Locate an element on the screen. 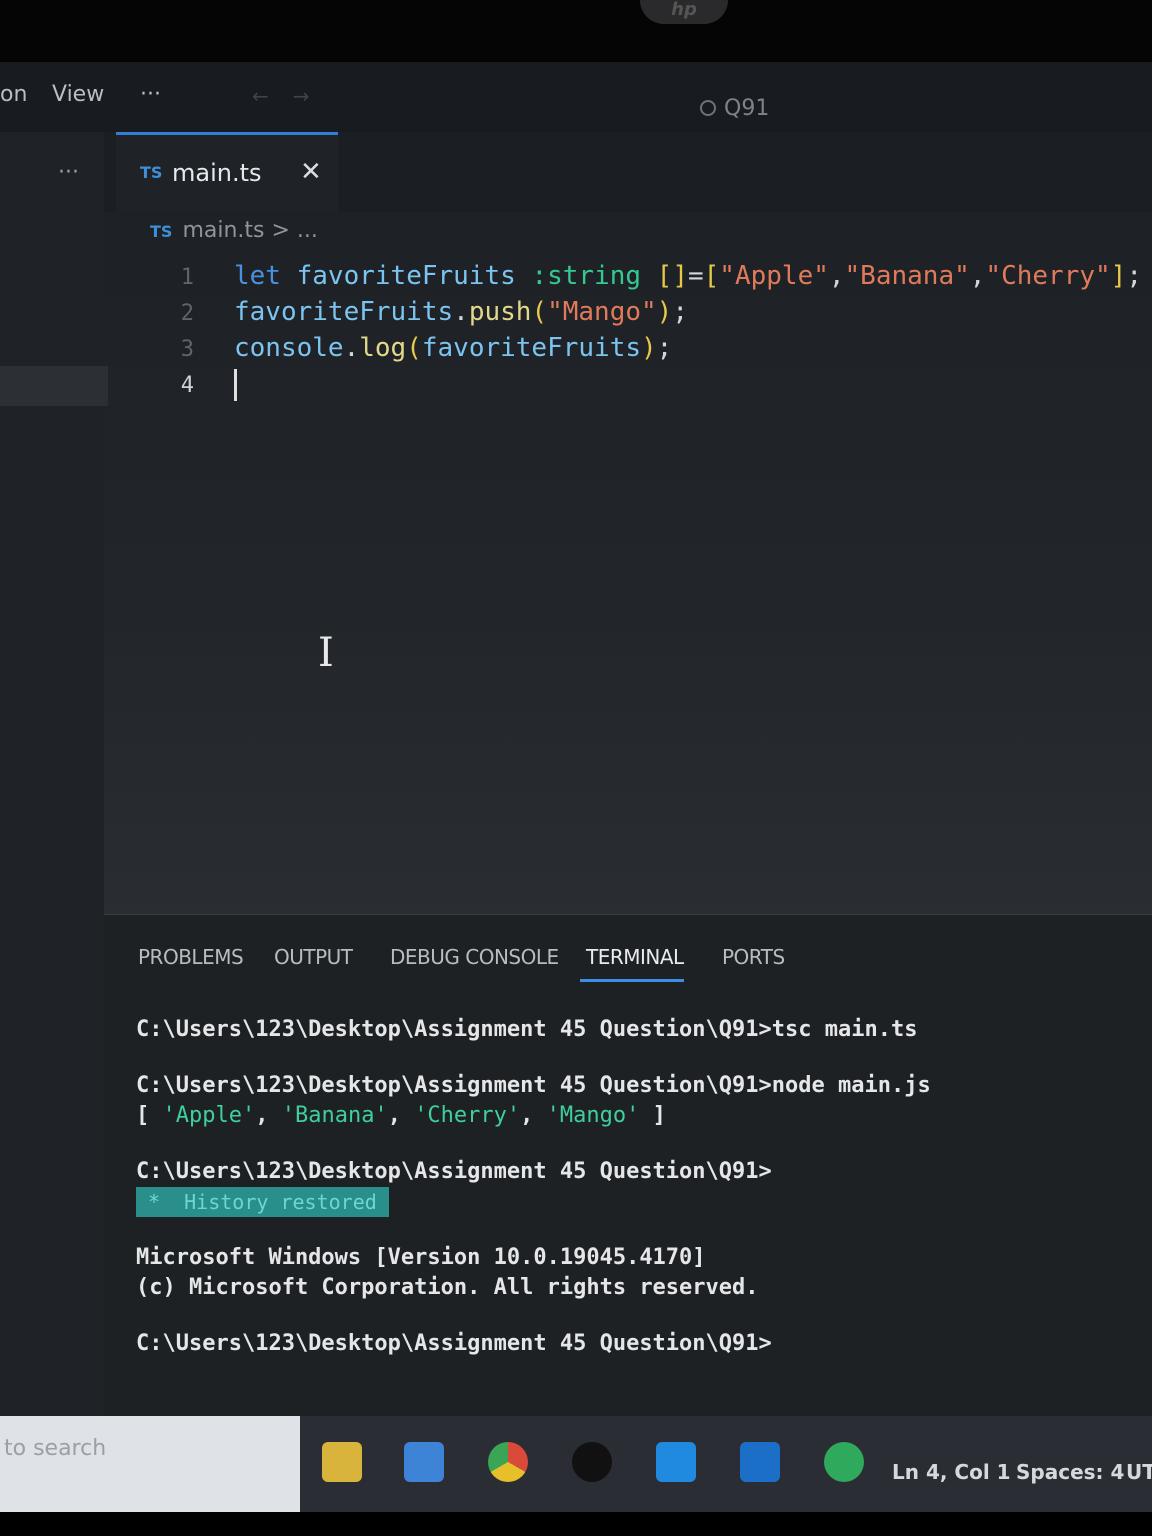 The height and width of the screenshot is (1536, 1152). command-center-search: Q91 is located at coordinates (734, 108).